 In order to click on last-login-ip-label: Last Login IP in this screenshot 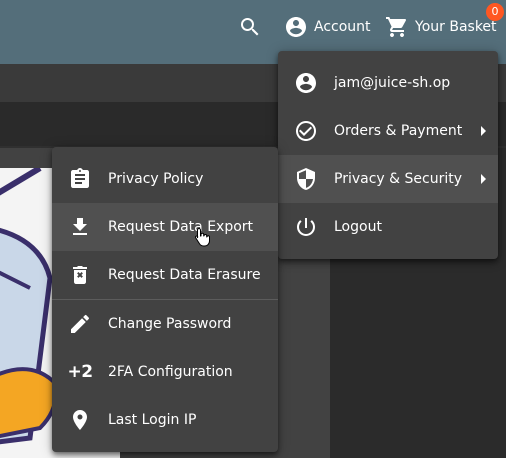, I will do `click(152, 420)`.